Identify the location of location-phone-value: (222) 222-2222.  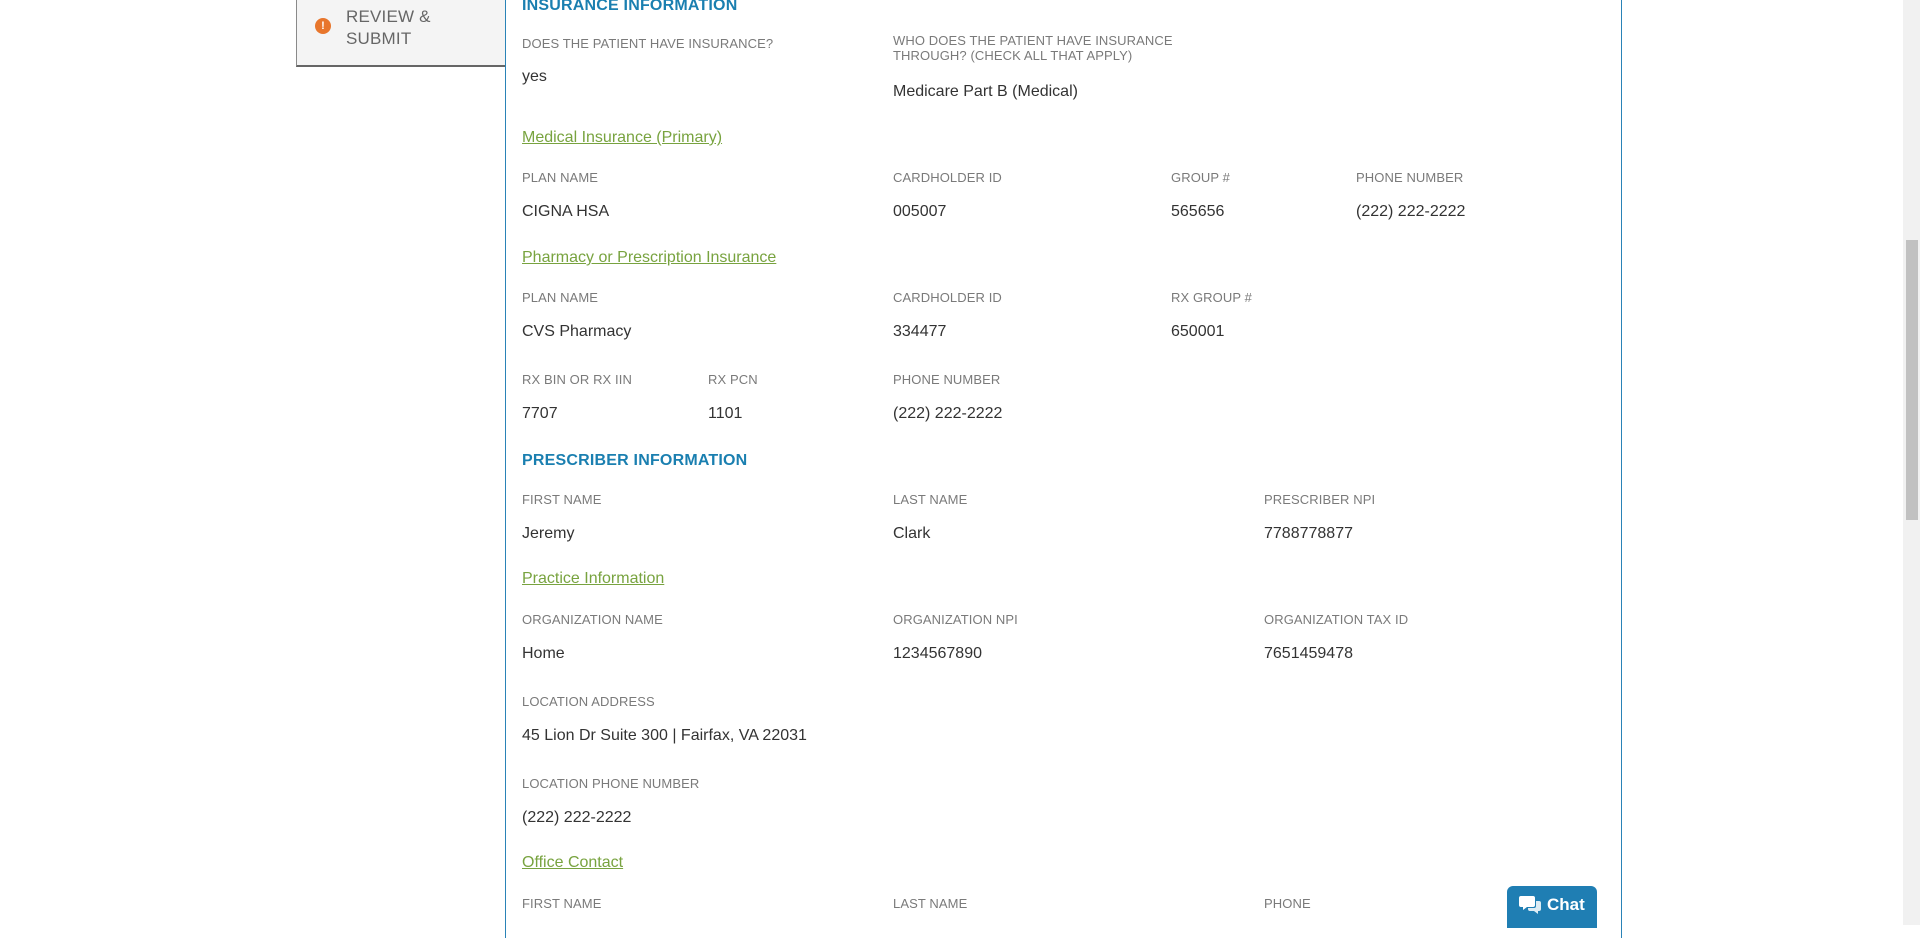
(577, 817).